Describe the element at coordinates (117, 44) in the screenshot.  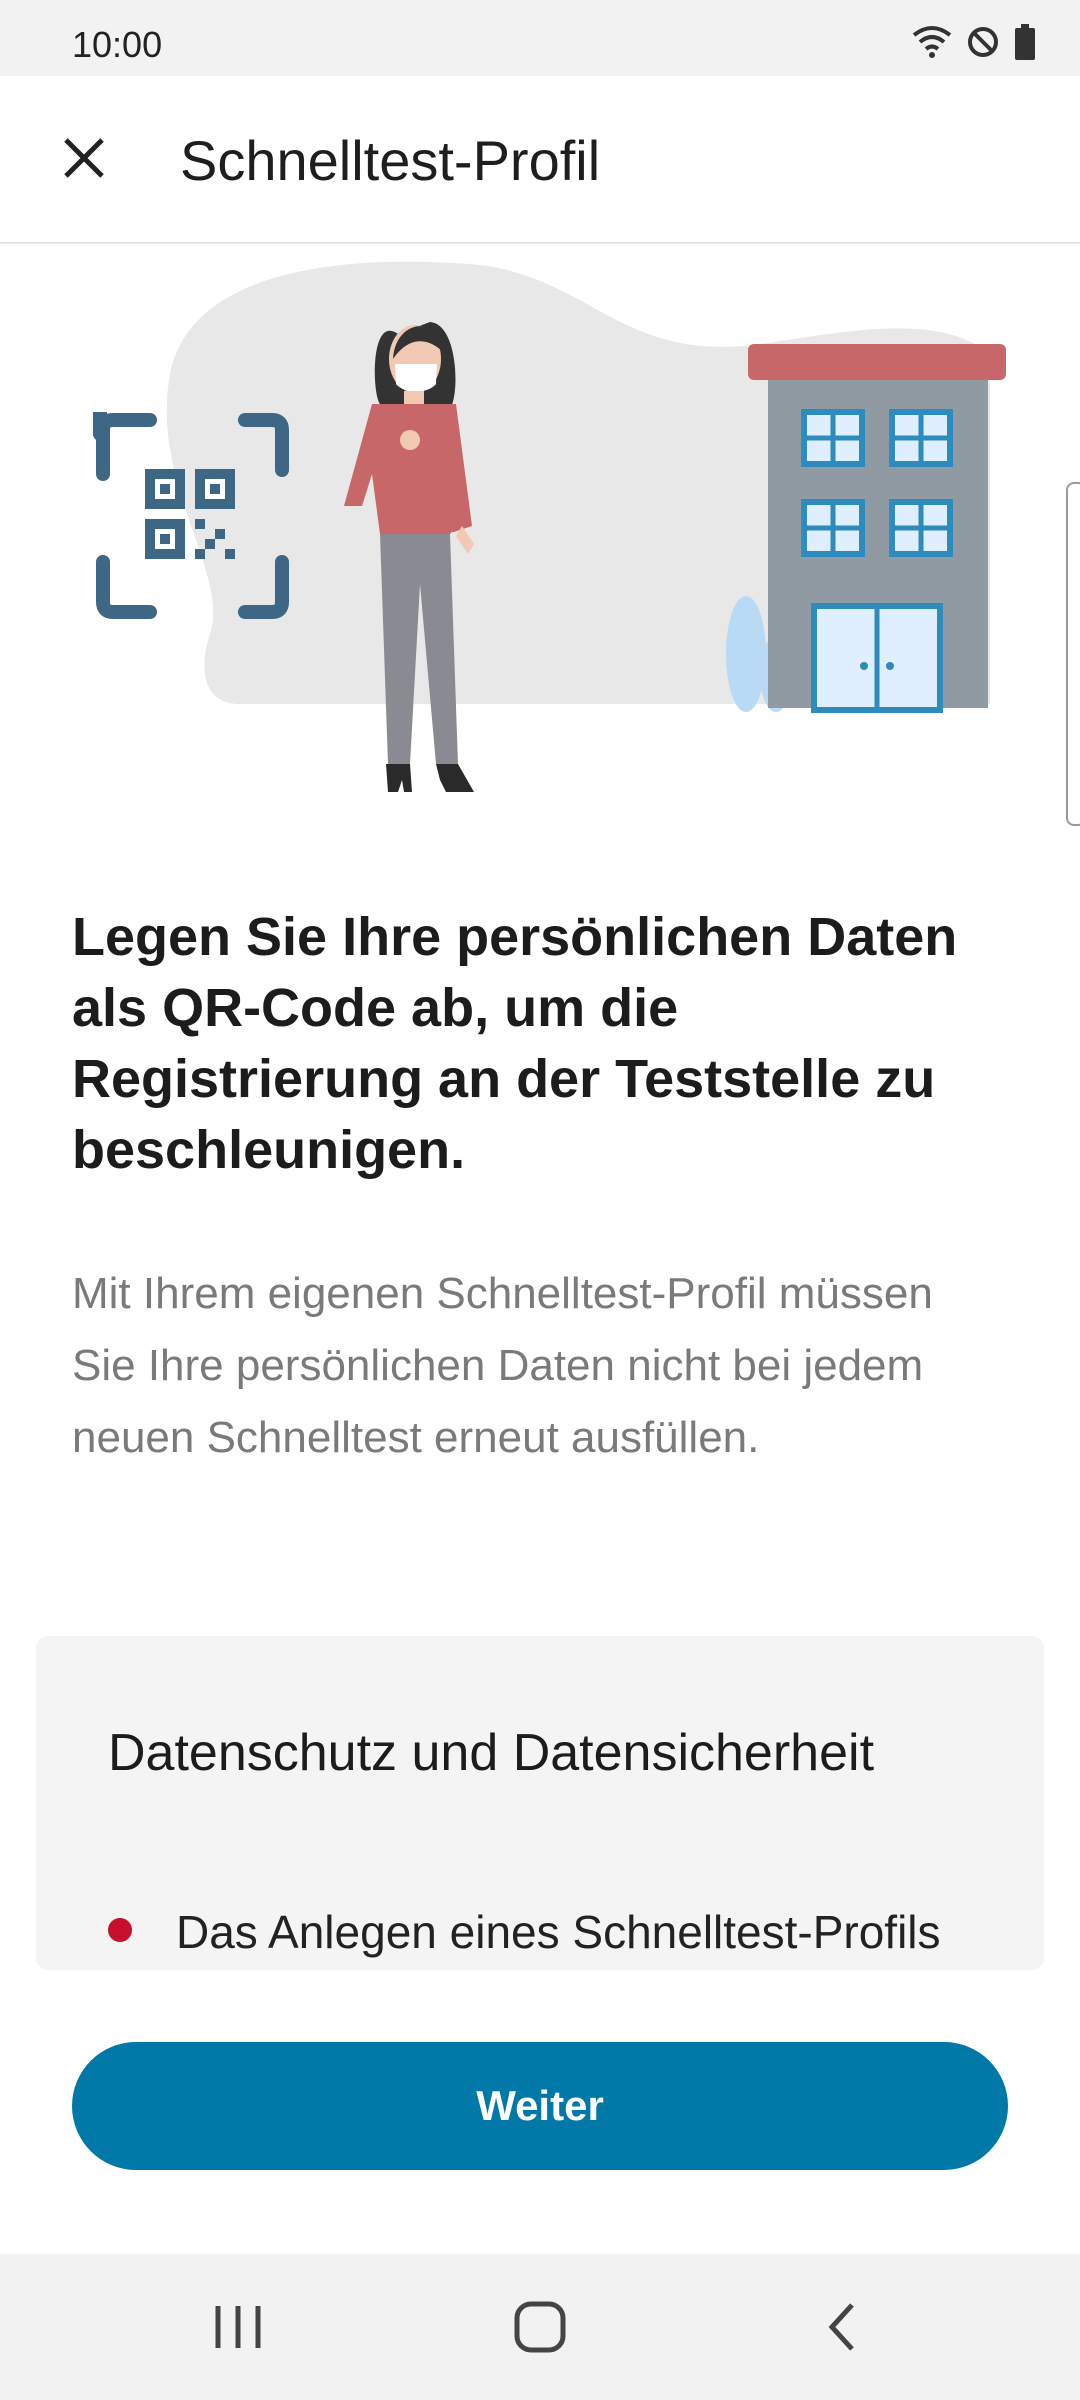
I see `status-time: 10:00` at that location.